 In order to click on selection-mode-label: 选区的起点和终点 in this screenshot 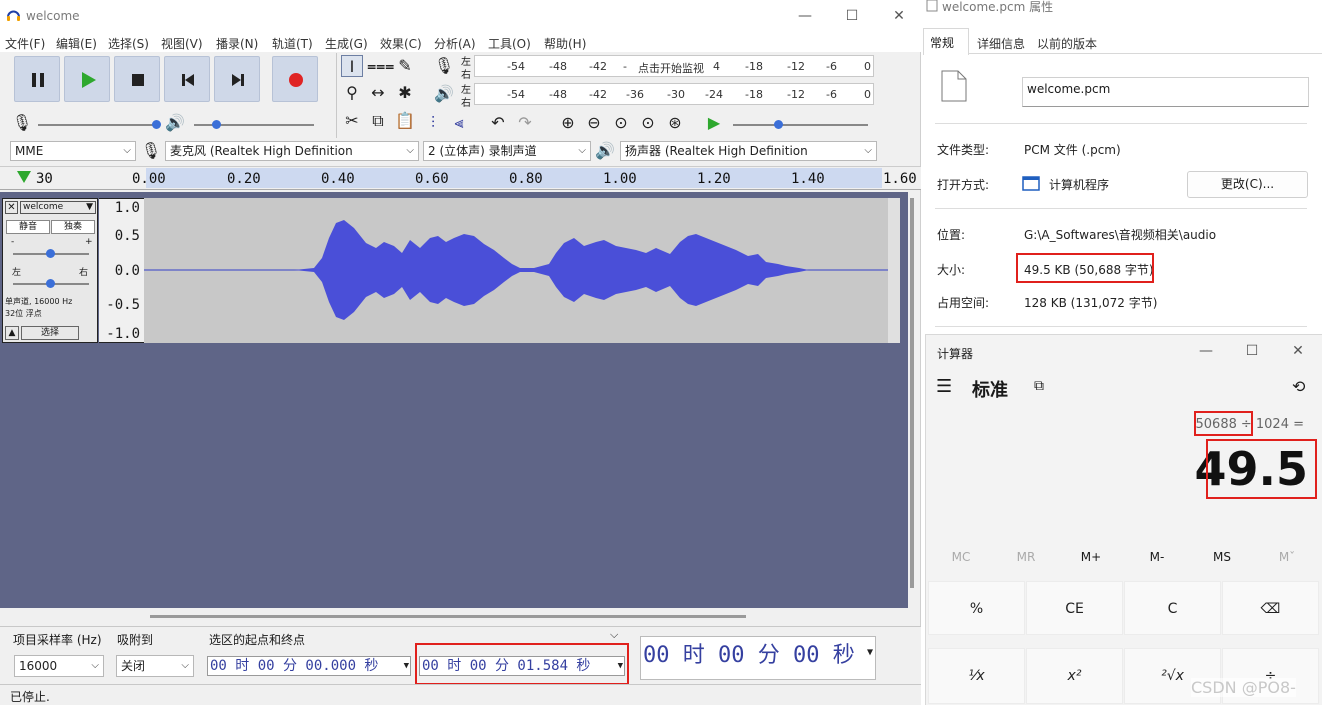, I will do `click(257, 640)`.